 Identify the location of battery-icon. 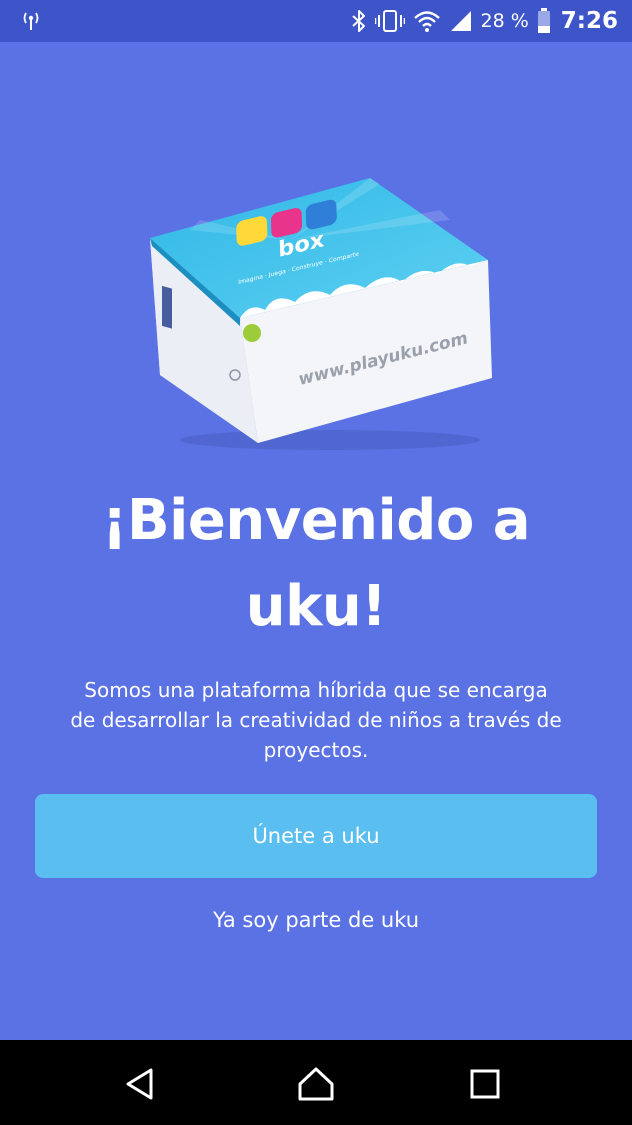
(544, 21).